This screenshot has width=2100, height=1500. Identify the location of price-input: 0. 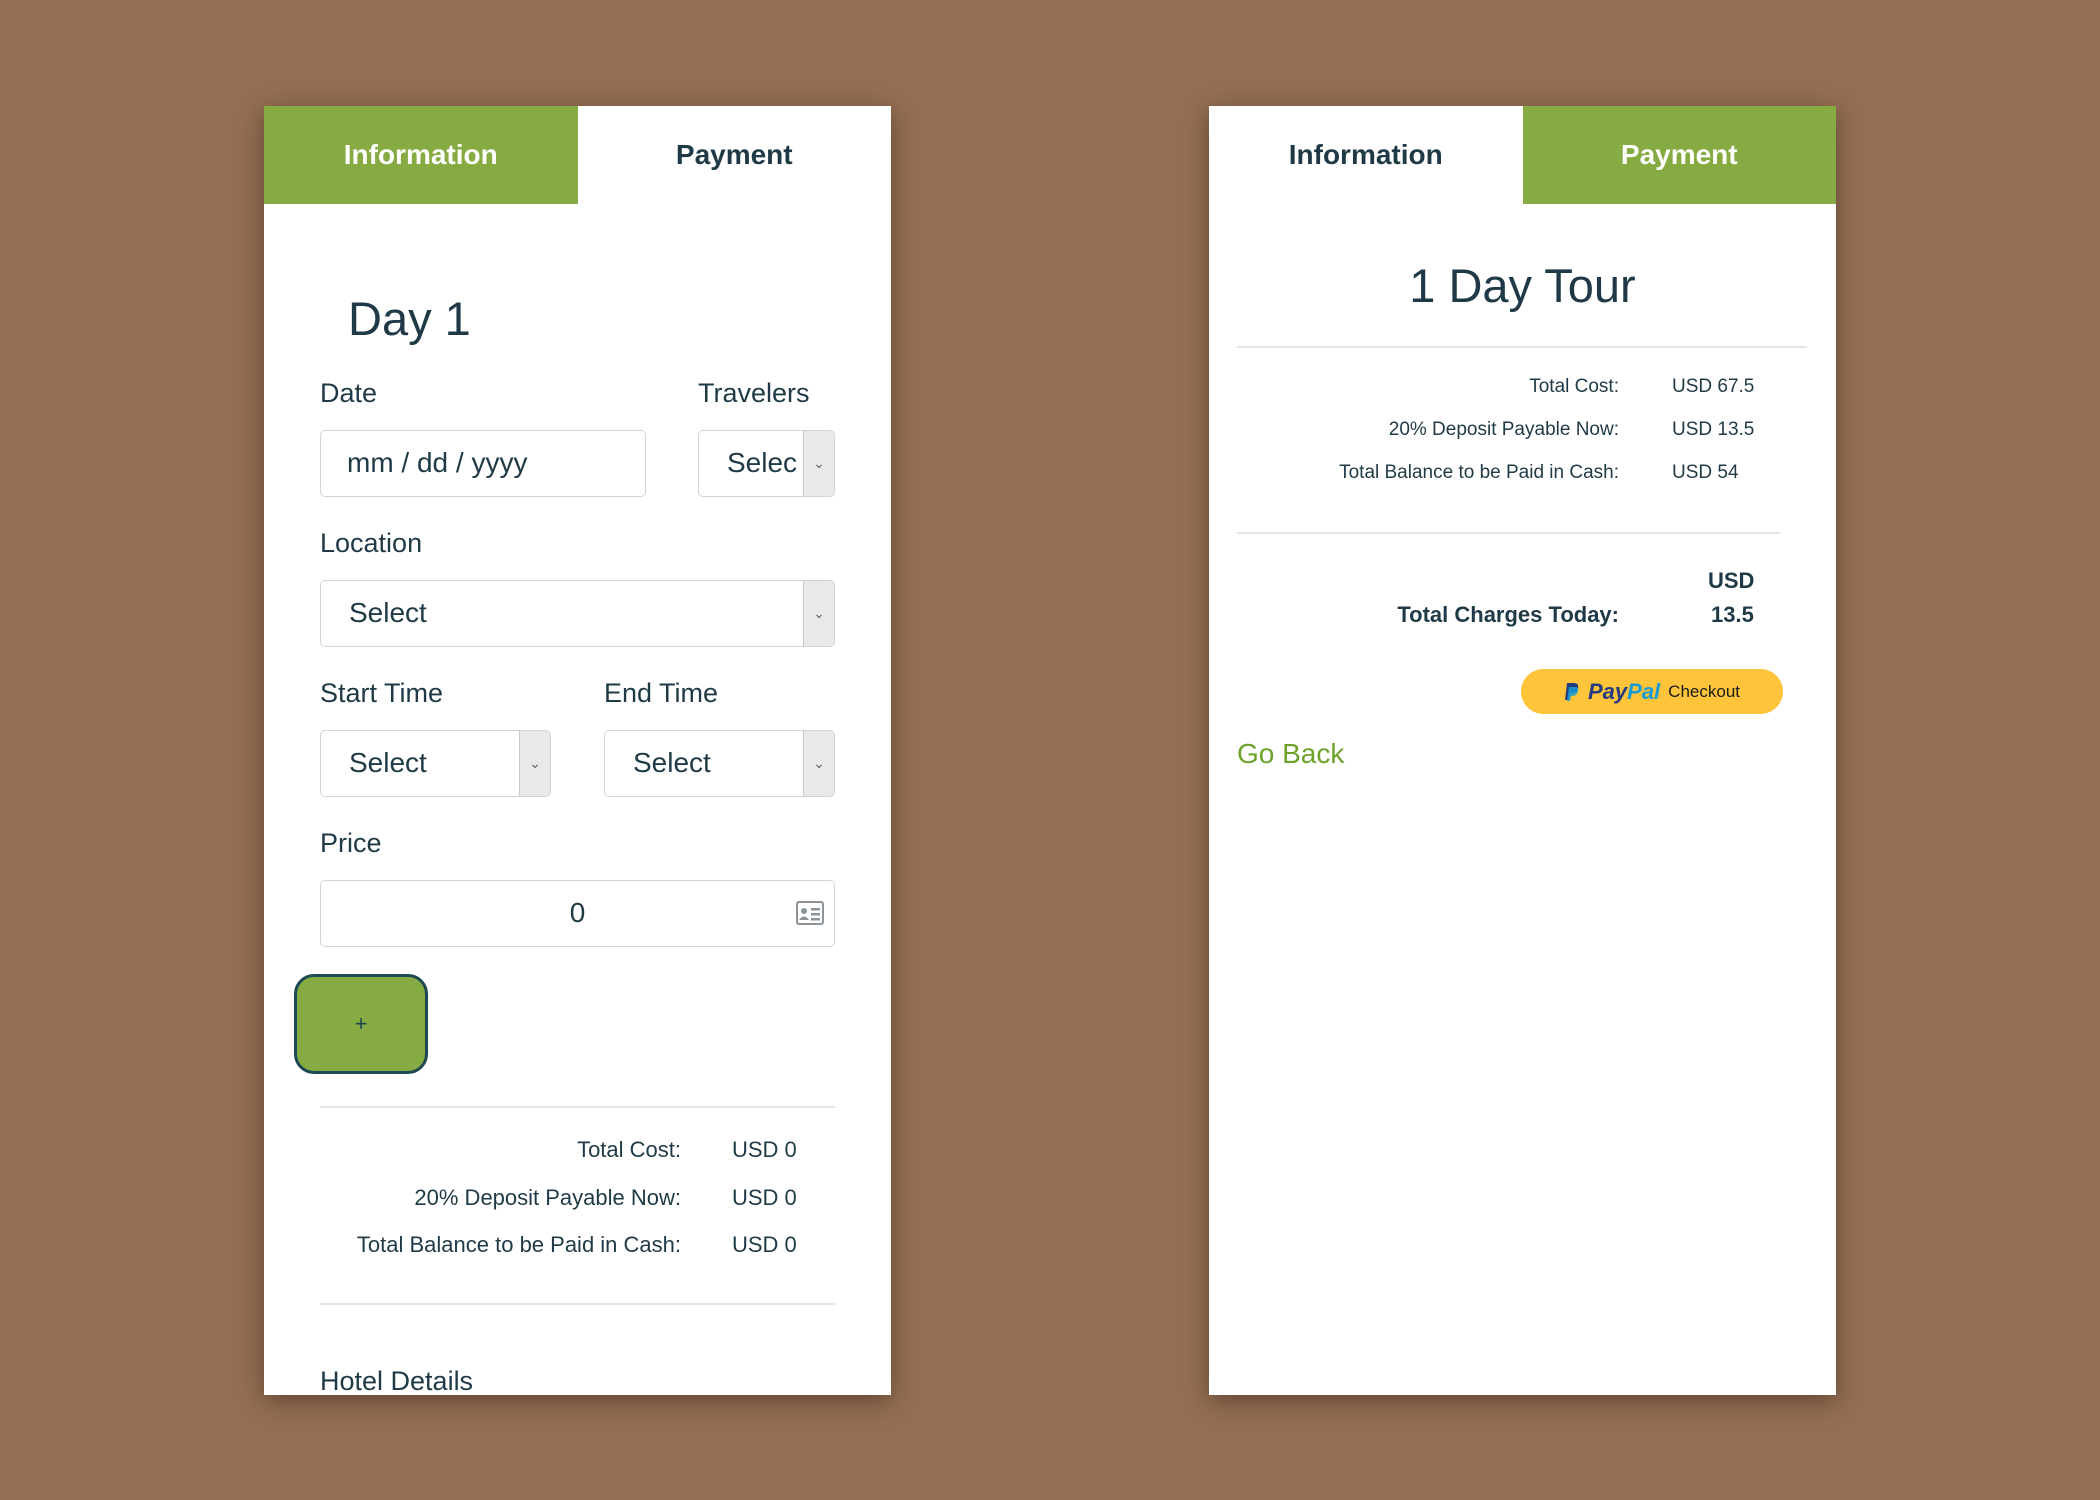
(577, 913).